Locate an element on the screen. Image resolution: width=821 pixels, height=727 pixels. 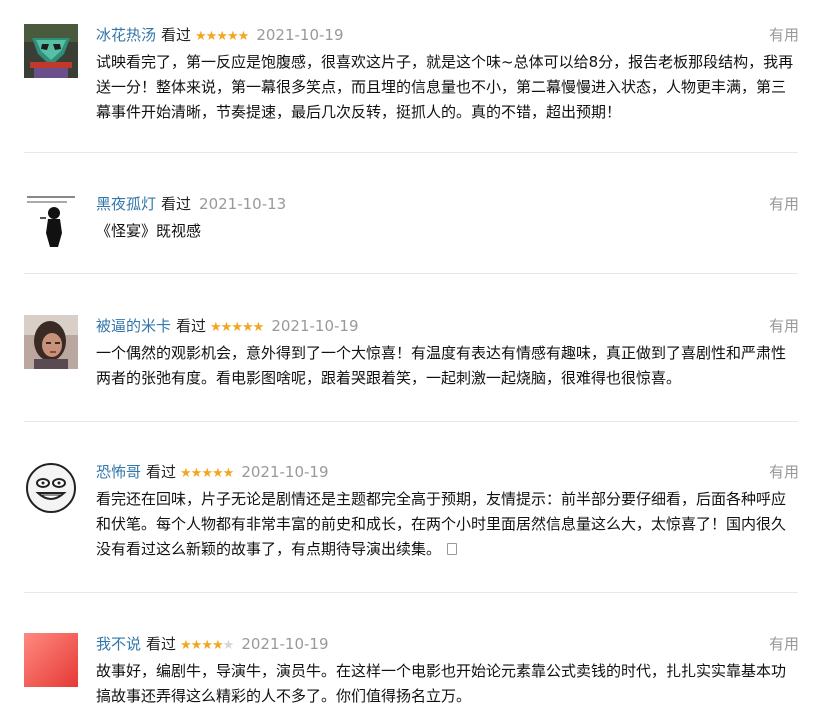
meme-face-avatar-icon is located at coordinates (51, 488).